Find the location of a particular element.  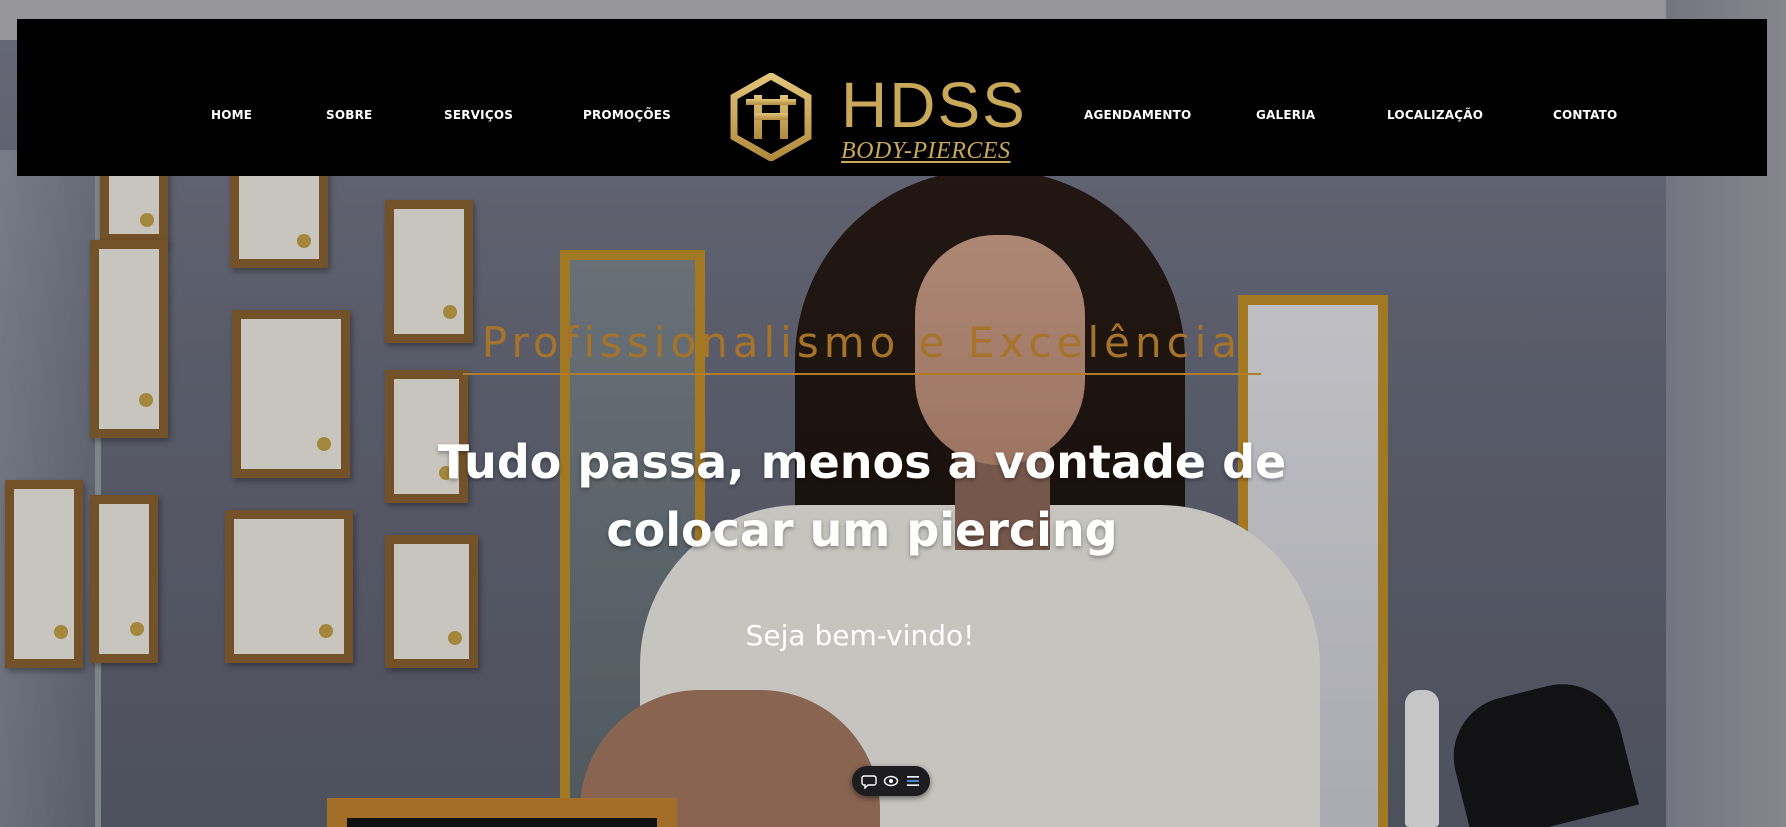

hero-divider is located at coordinates (862, 374).